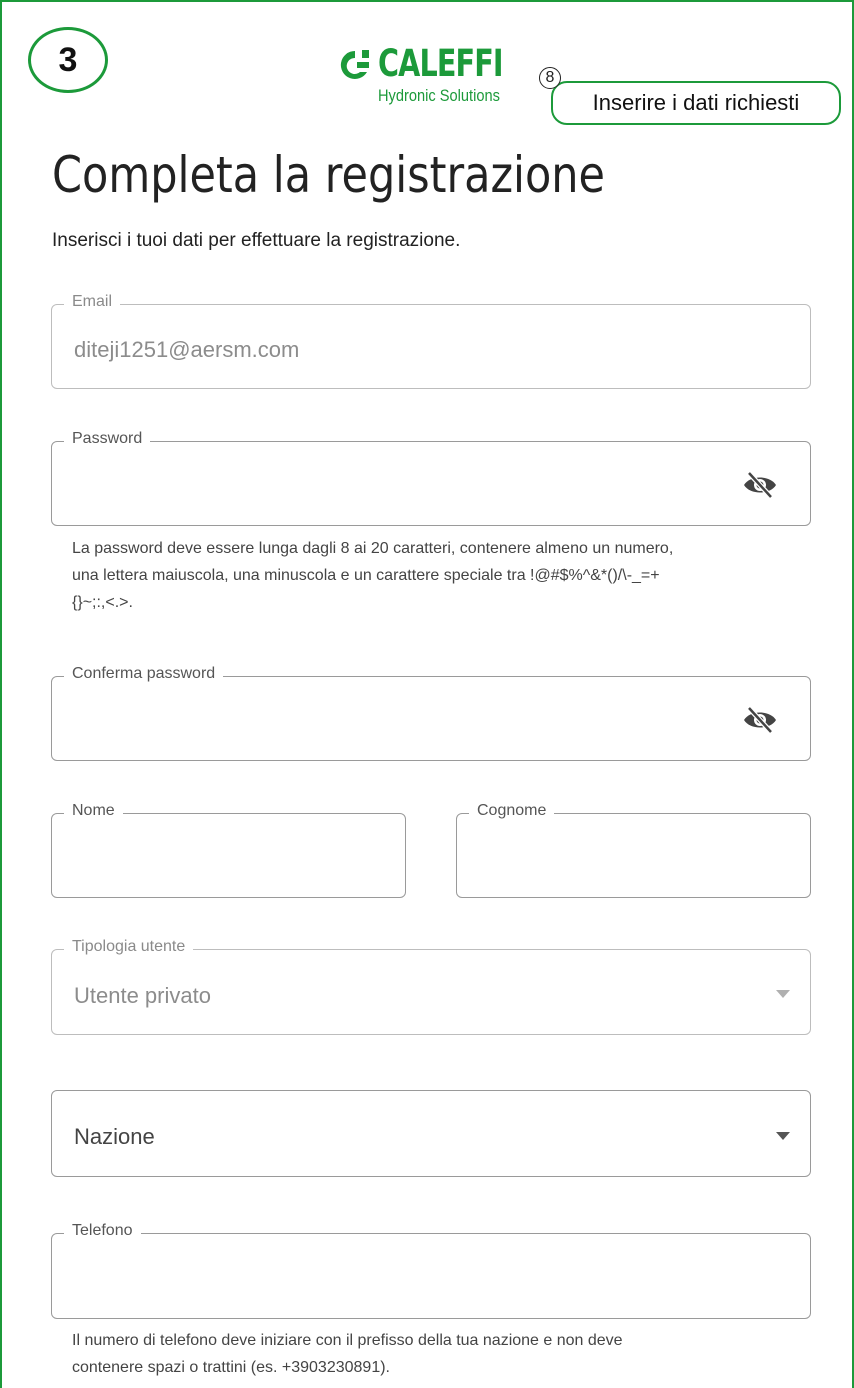 The width and height of the screenshot is (854, 1388). Describe the element at coordinates (439, 95) in the screenshot. I see `logo-tagline: Hydronic Solutions` at that location.